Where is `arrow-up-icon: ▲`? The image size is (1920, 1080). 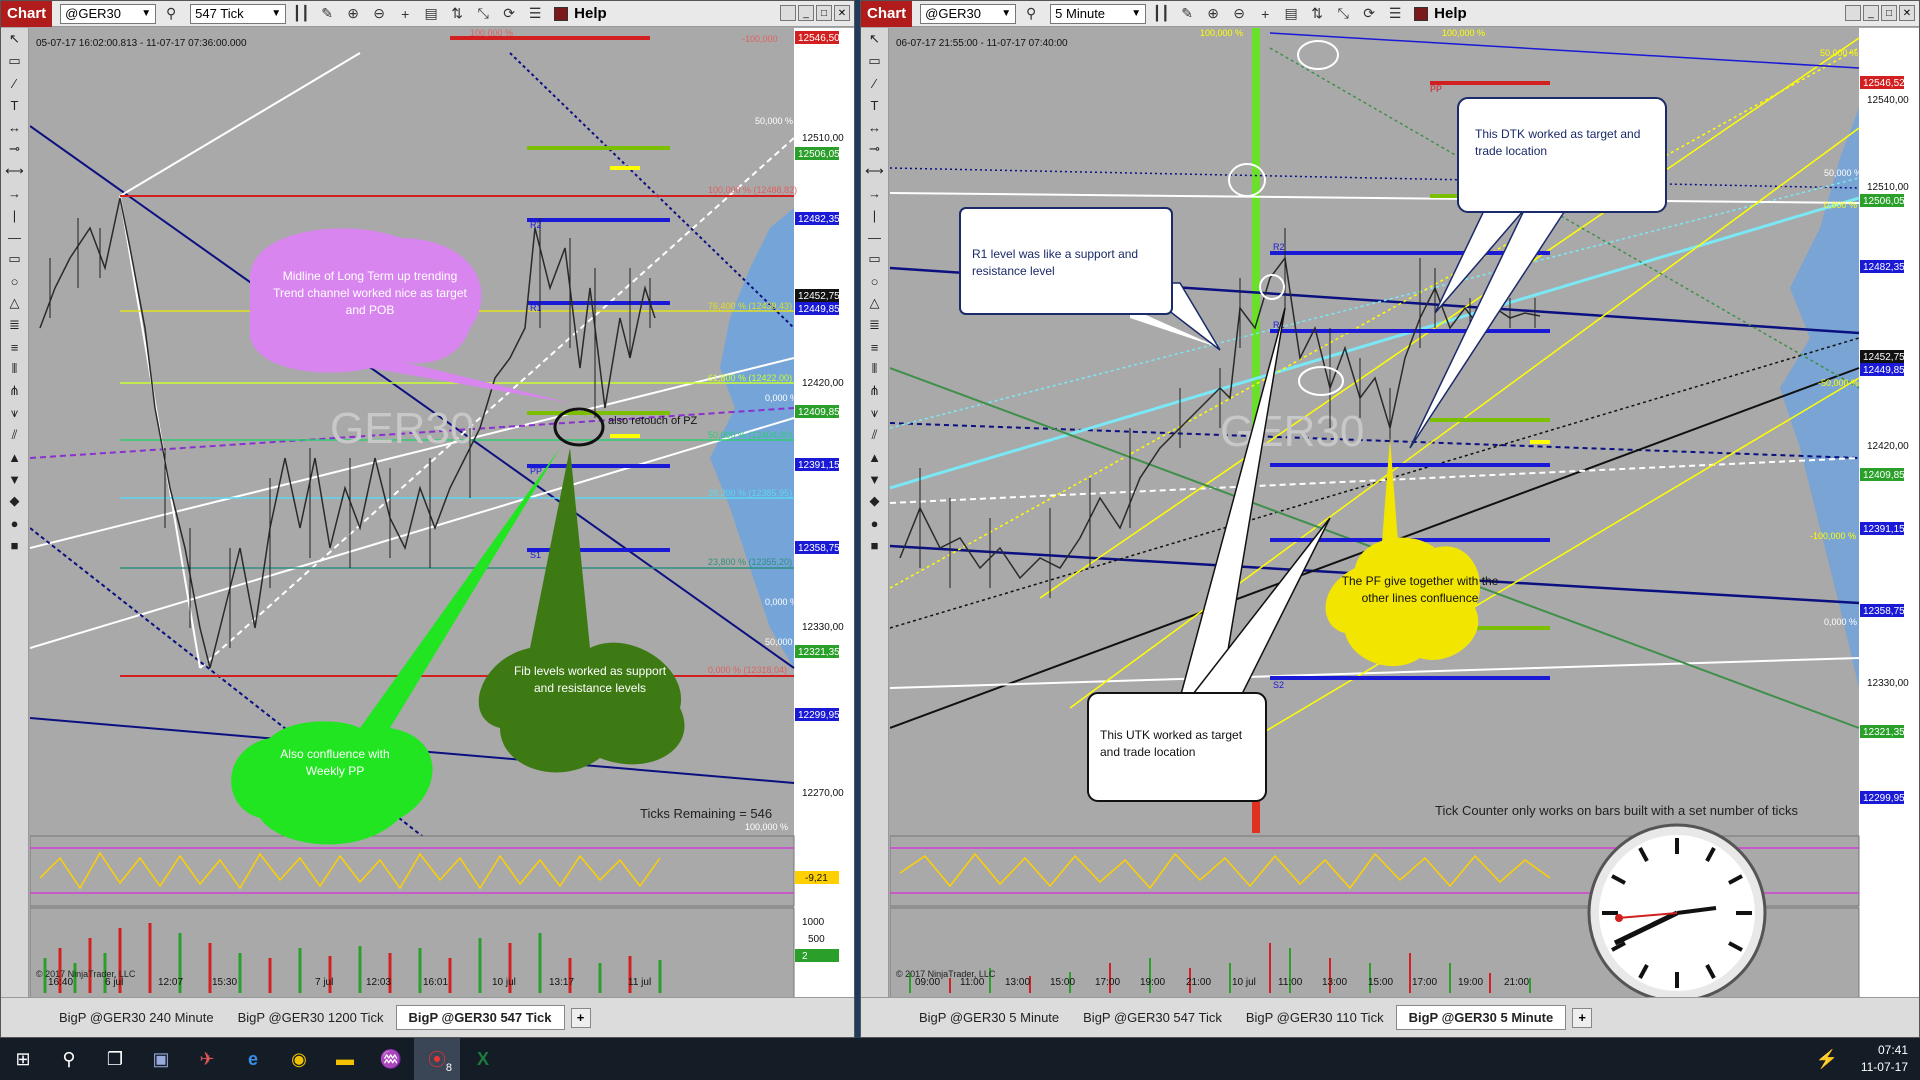
arrow-up-icon: ▲ is located at coordinates (874, 457).